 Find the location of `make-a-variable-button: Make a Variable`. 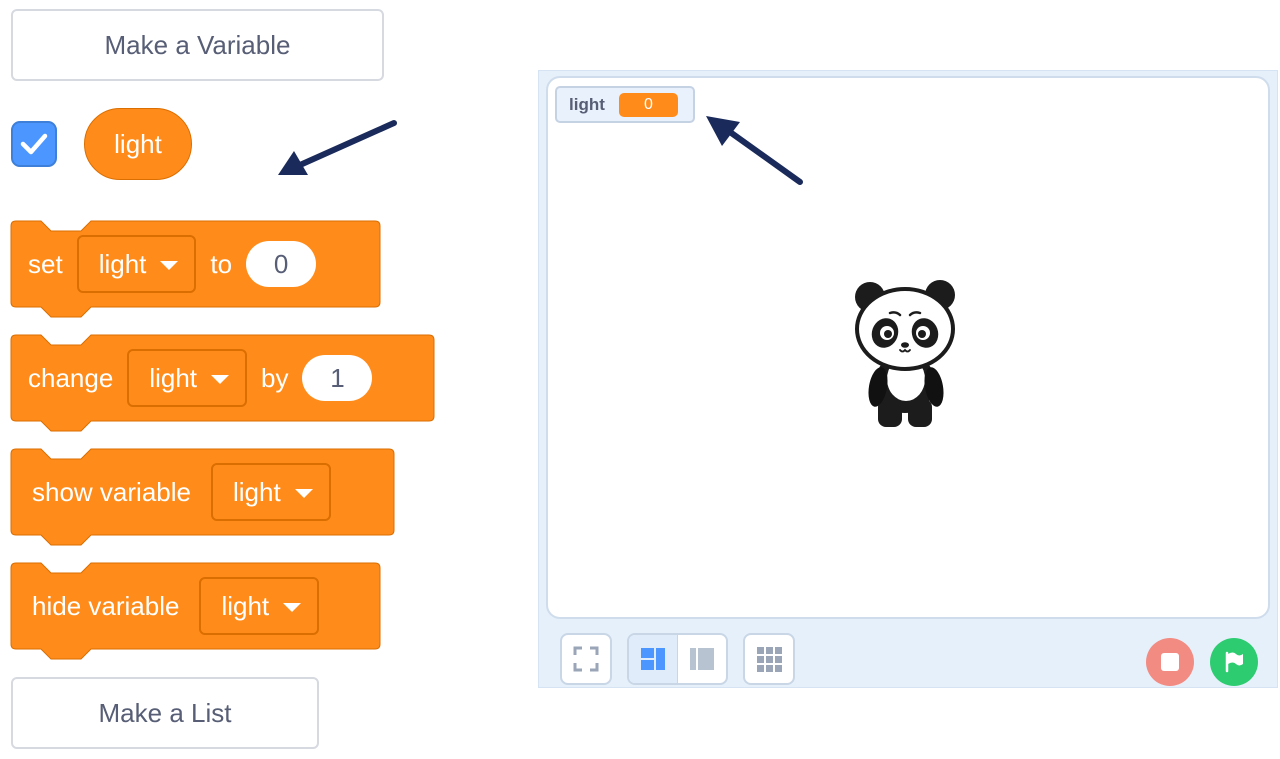

make-a-variable-button: Make a Variable is located at coordinates (197, 45).